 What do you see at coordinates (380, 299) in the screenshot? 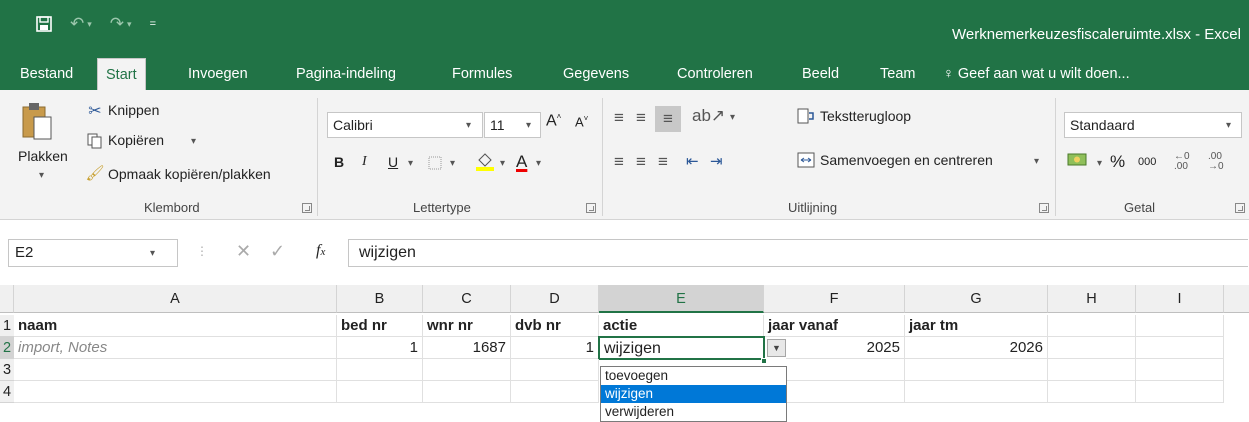
I see `col-header-b: B` at bounding box center [380, 299].